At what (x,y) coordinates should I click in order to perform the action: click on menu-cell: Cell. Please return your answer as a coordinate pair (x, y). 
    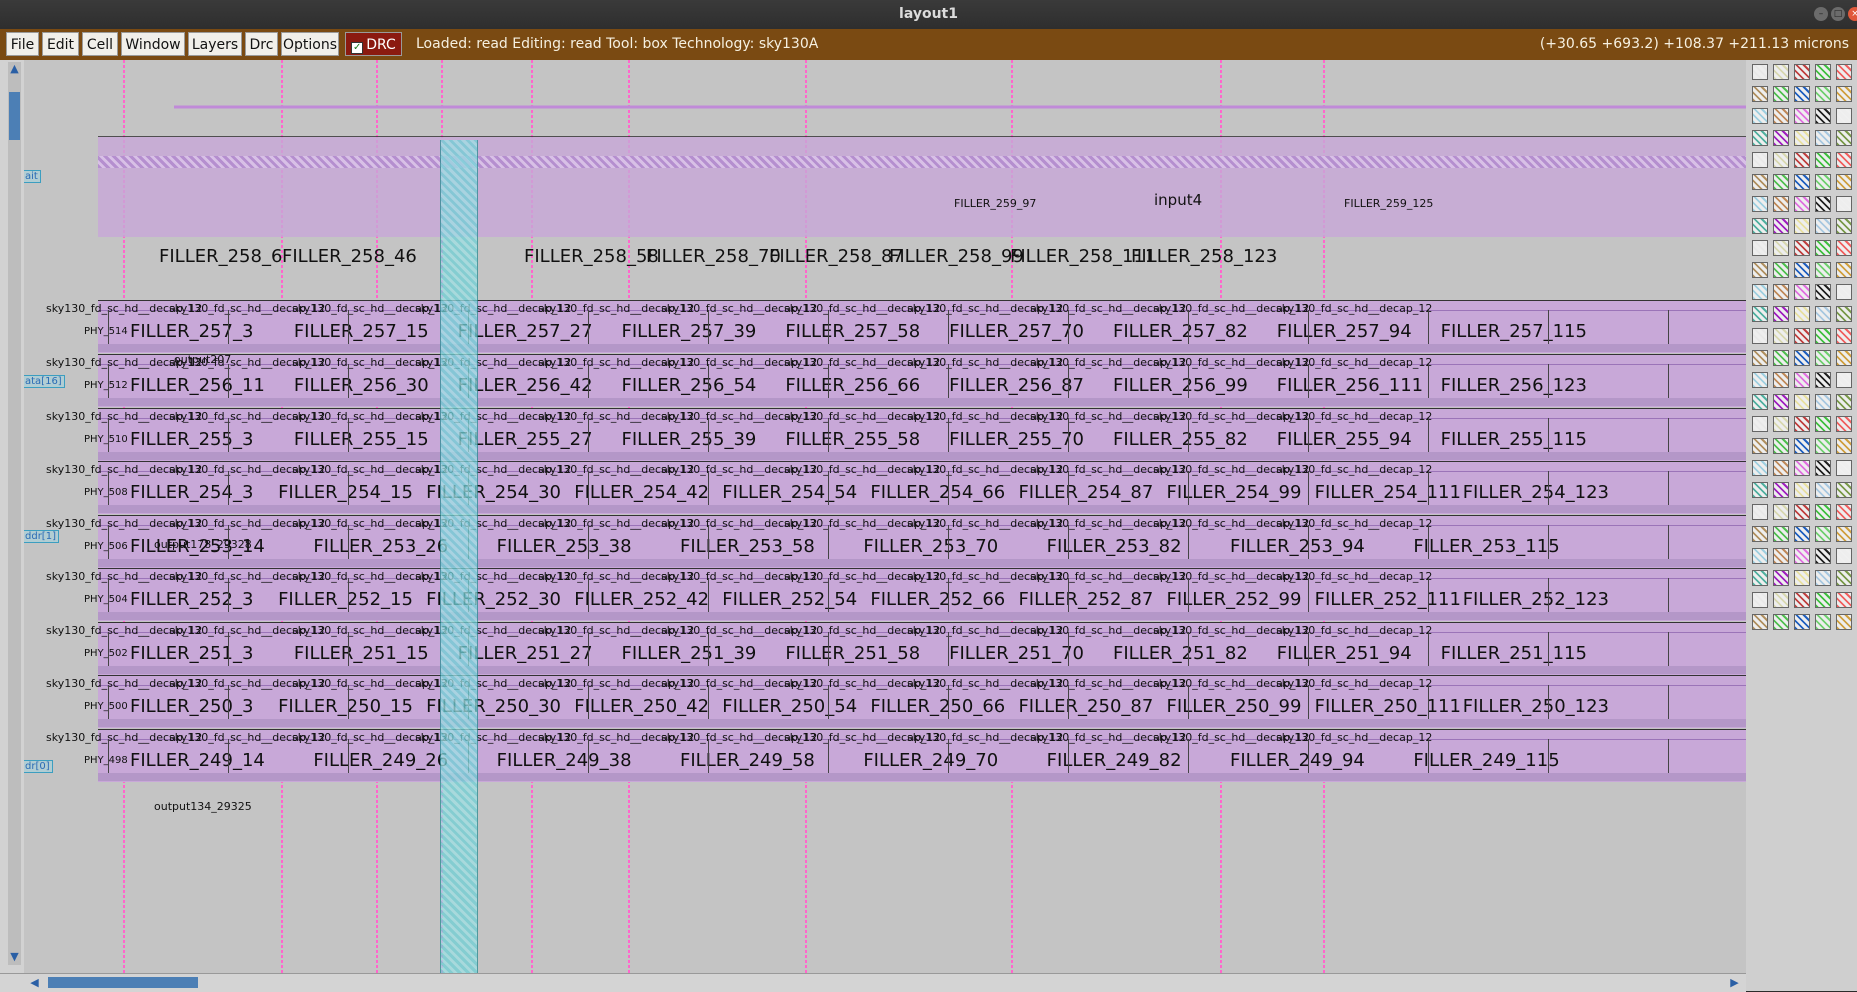
    Looking at the image, I should click on (100, 44).